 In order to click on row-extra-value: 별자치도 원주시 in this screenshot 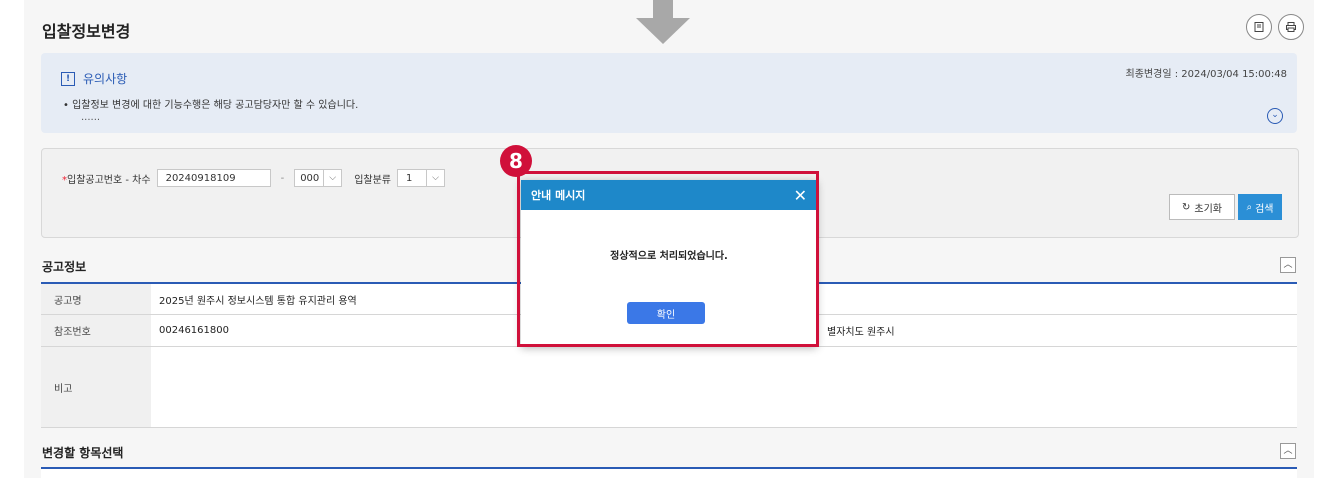, I will do `click(861, 332)`.